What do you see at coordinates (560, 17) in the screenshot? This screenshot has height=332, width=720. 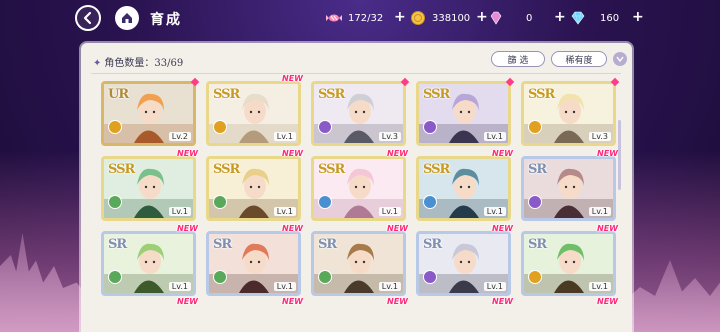 I see `pink-gem-plus-button: +` at bounding box center [560, 17].